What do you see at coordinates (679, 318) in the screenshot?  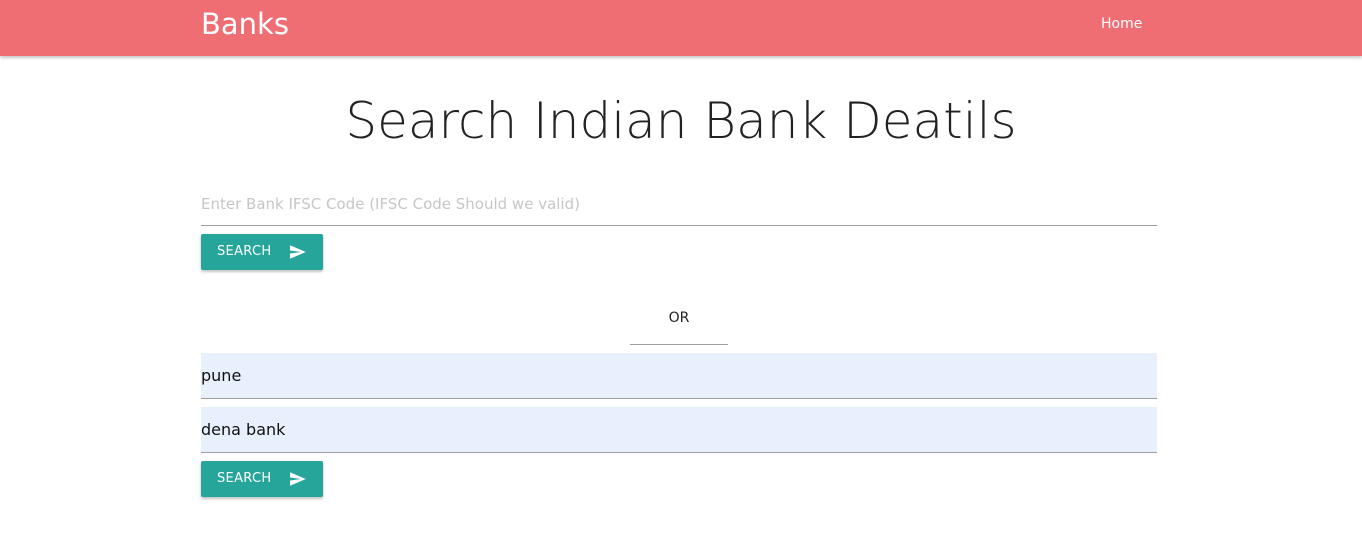 I see `or-separator-label: OR` at bounding box center [679, 318].